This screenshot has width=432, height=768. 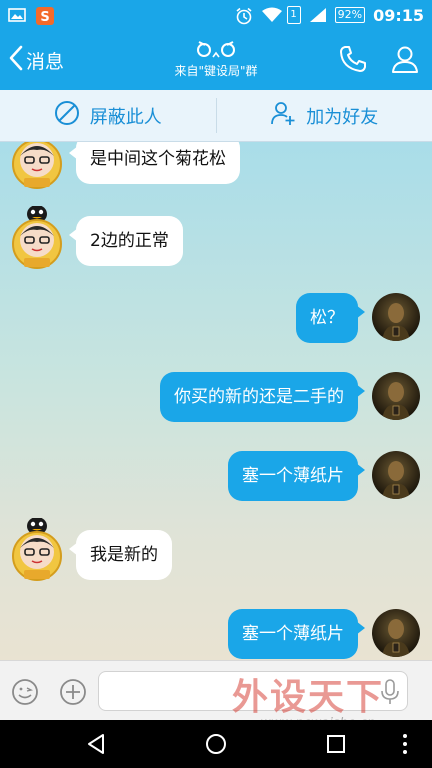 What do you see at coordinates (262, 397) in the screenshot?
I see `message-bubble: 你买的新的还是二手的` at bounding box center [262, 397].